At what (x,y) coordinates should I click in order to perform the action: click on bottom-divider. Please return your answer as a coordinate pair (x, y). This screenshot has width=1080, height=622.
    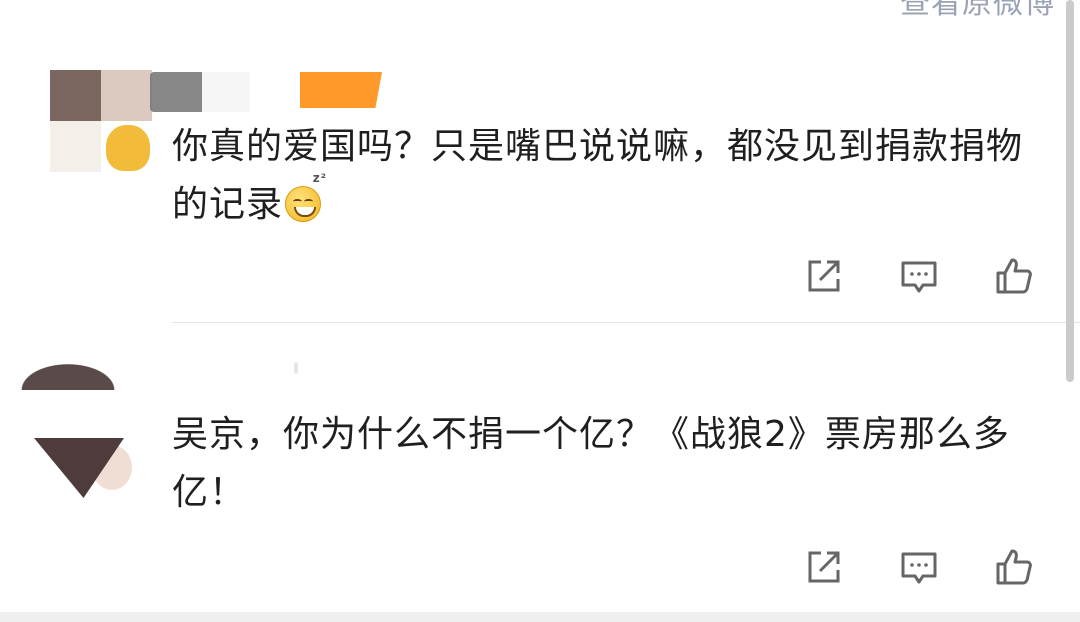
    Looking at the image, I should click on (540, 617).